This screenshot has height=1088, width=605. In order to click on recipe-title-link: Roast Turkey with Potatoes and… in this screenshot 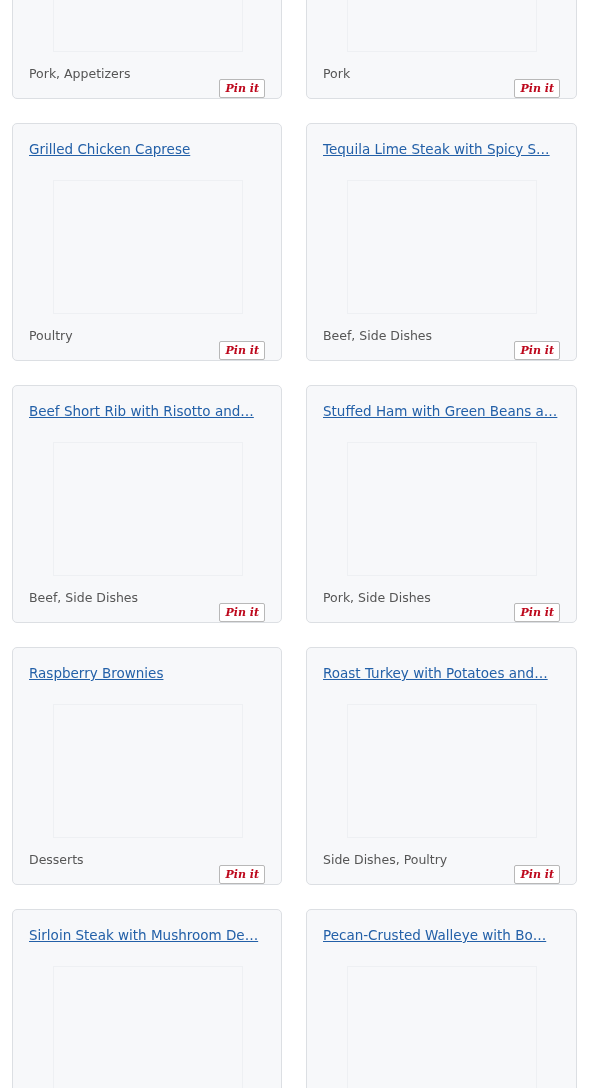, I will do `click(435, 672)`.